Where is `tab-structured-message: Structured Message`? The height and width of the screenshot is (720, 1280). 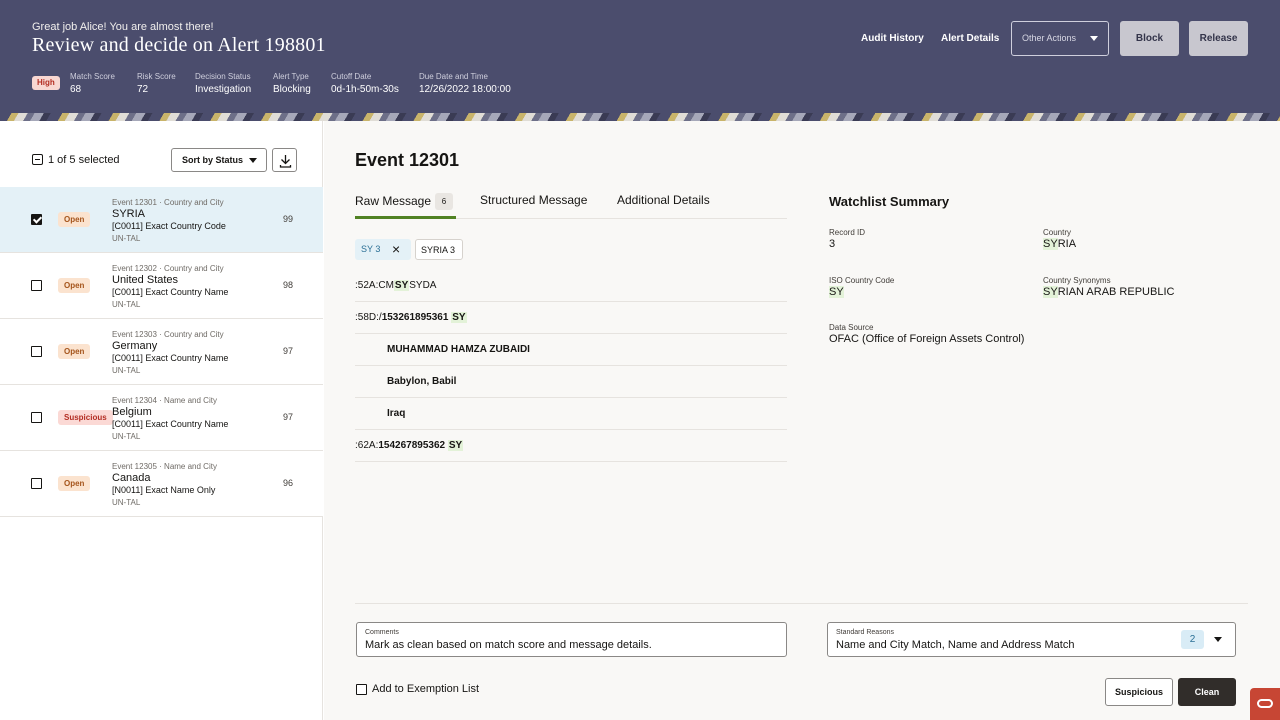
tab-structured-message: Structured Message is located at coordinates (533, 200).